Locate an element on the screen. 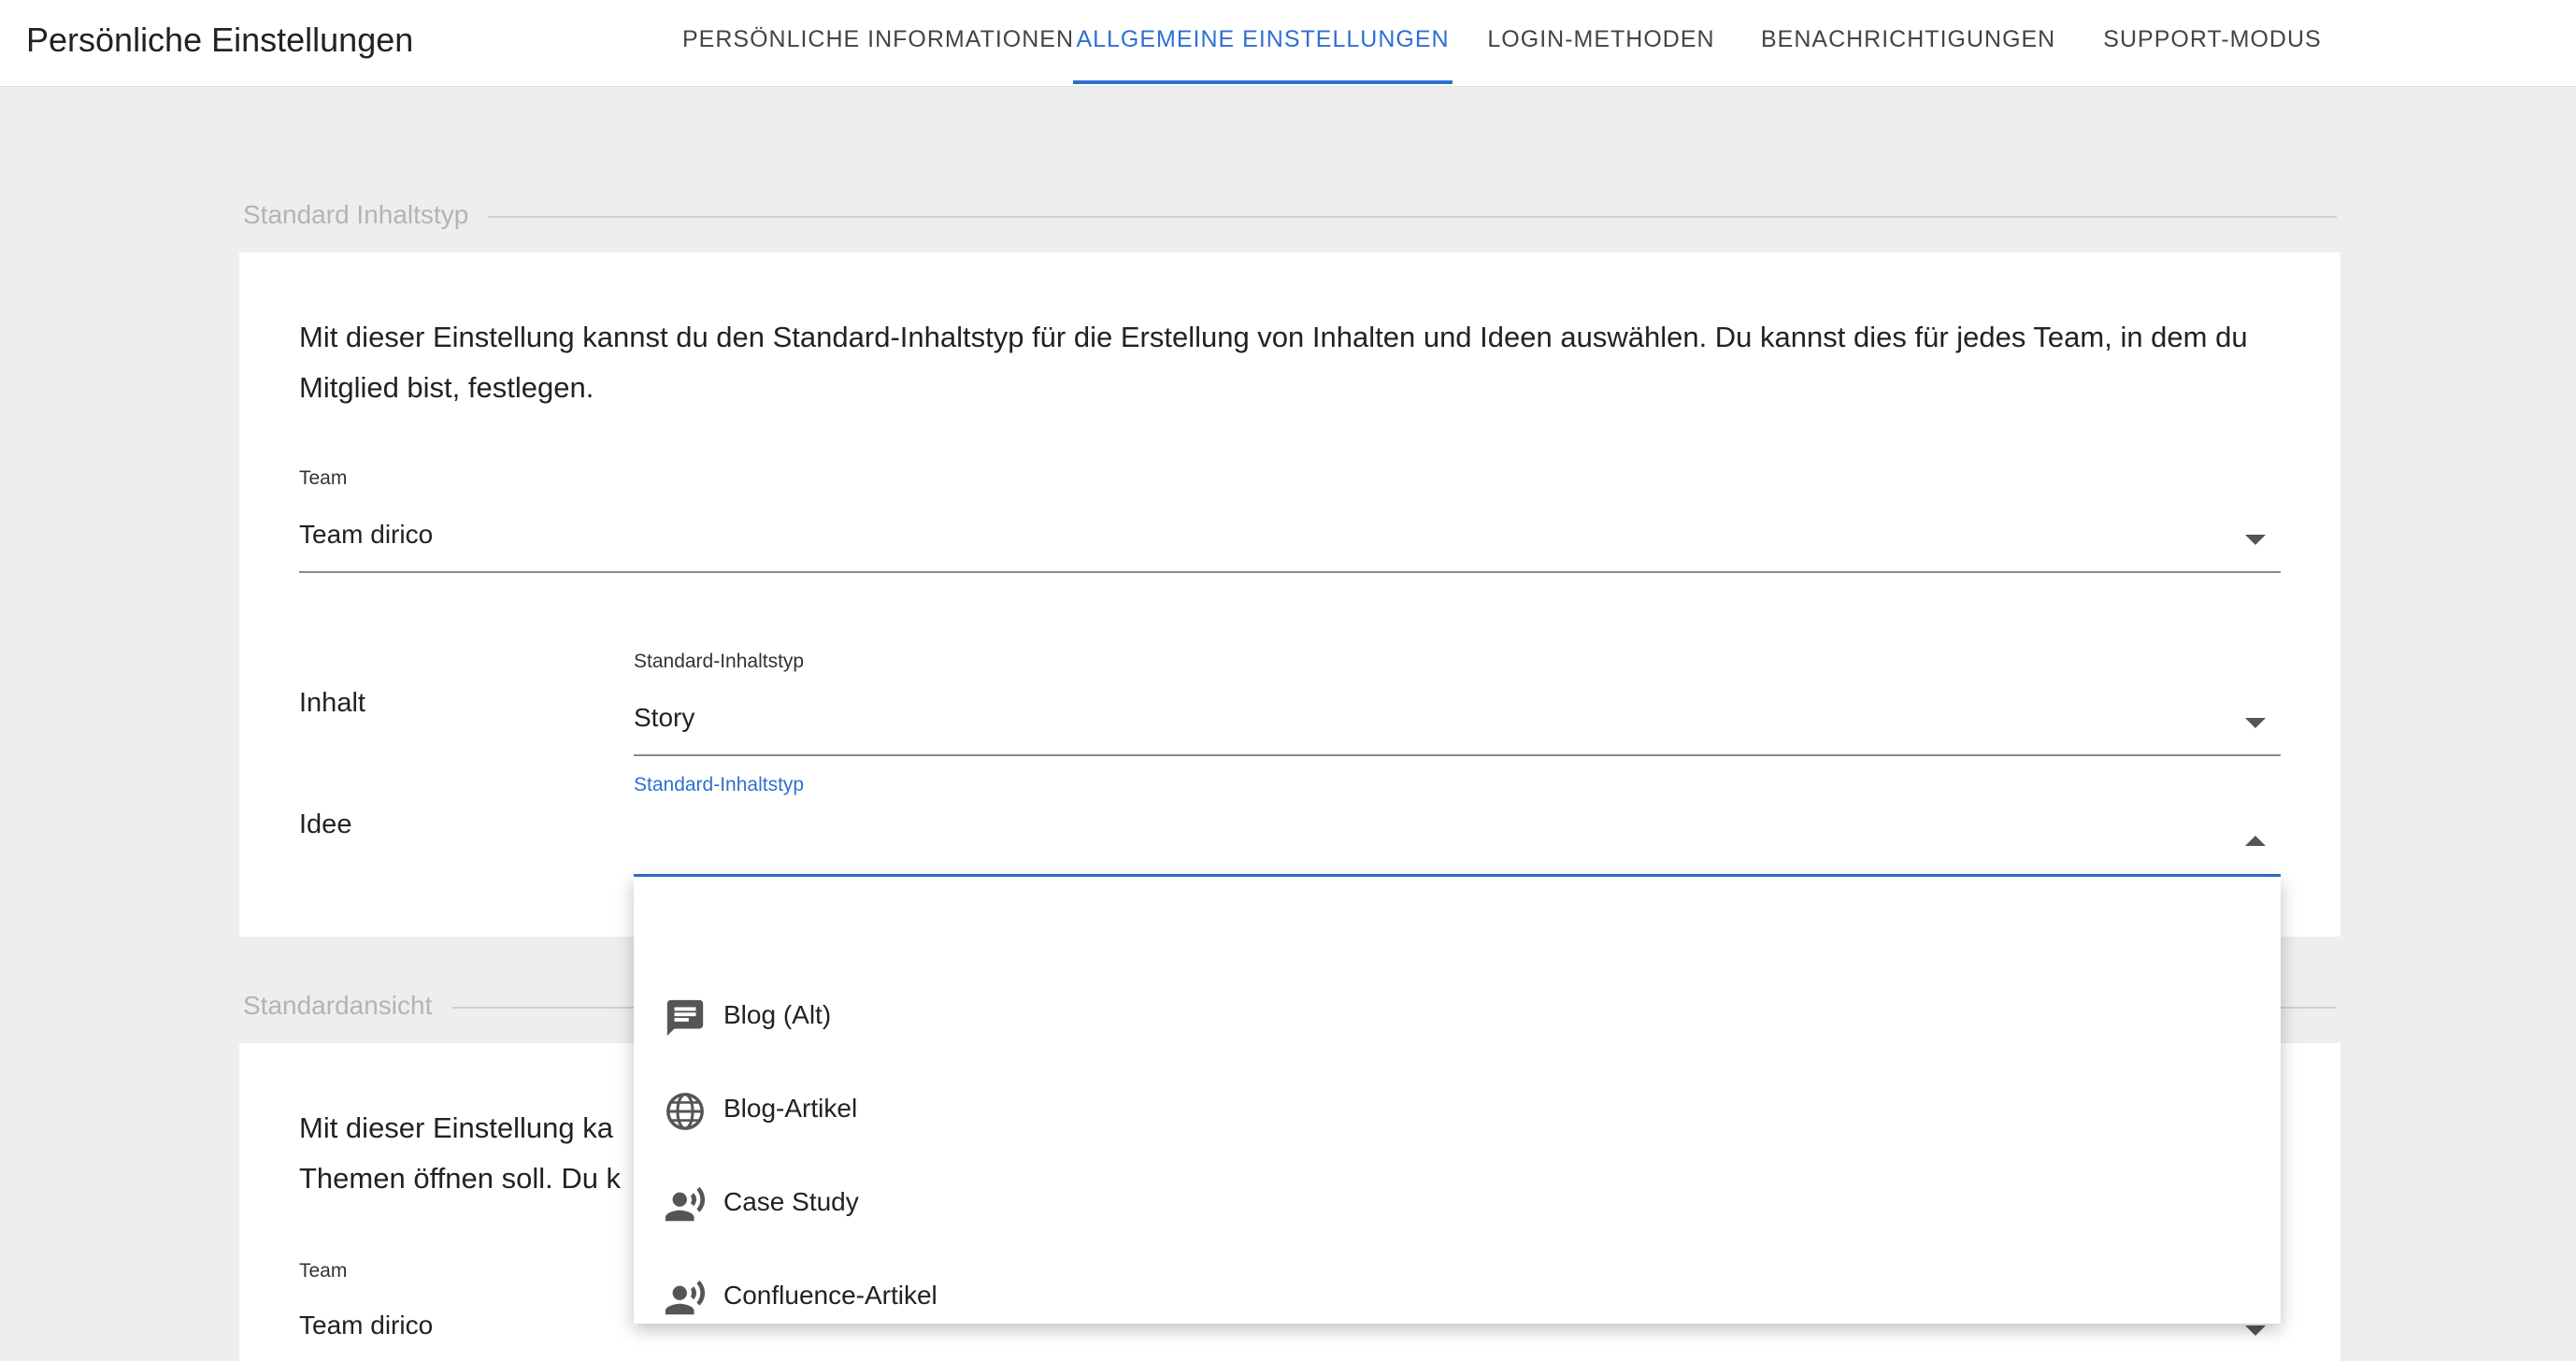 The image size is (2576, 1361). dropdown-item-label: Case Study is located at coordinates (791, 1201).